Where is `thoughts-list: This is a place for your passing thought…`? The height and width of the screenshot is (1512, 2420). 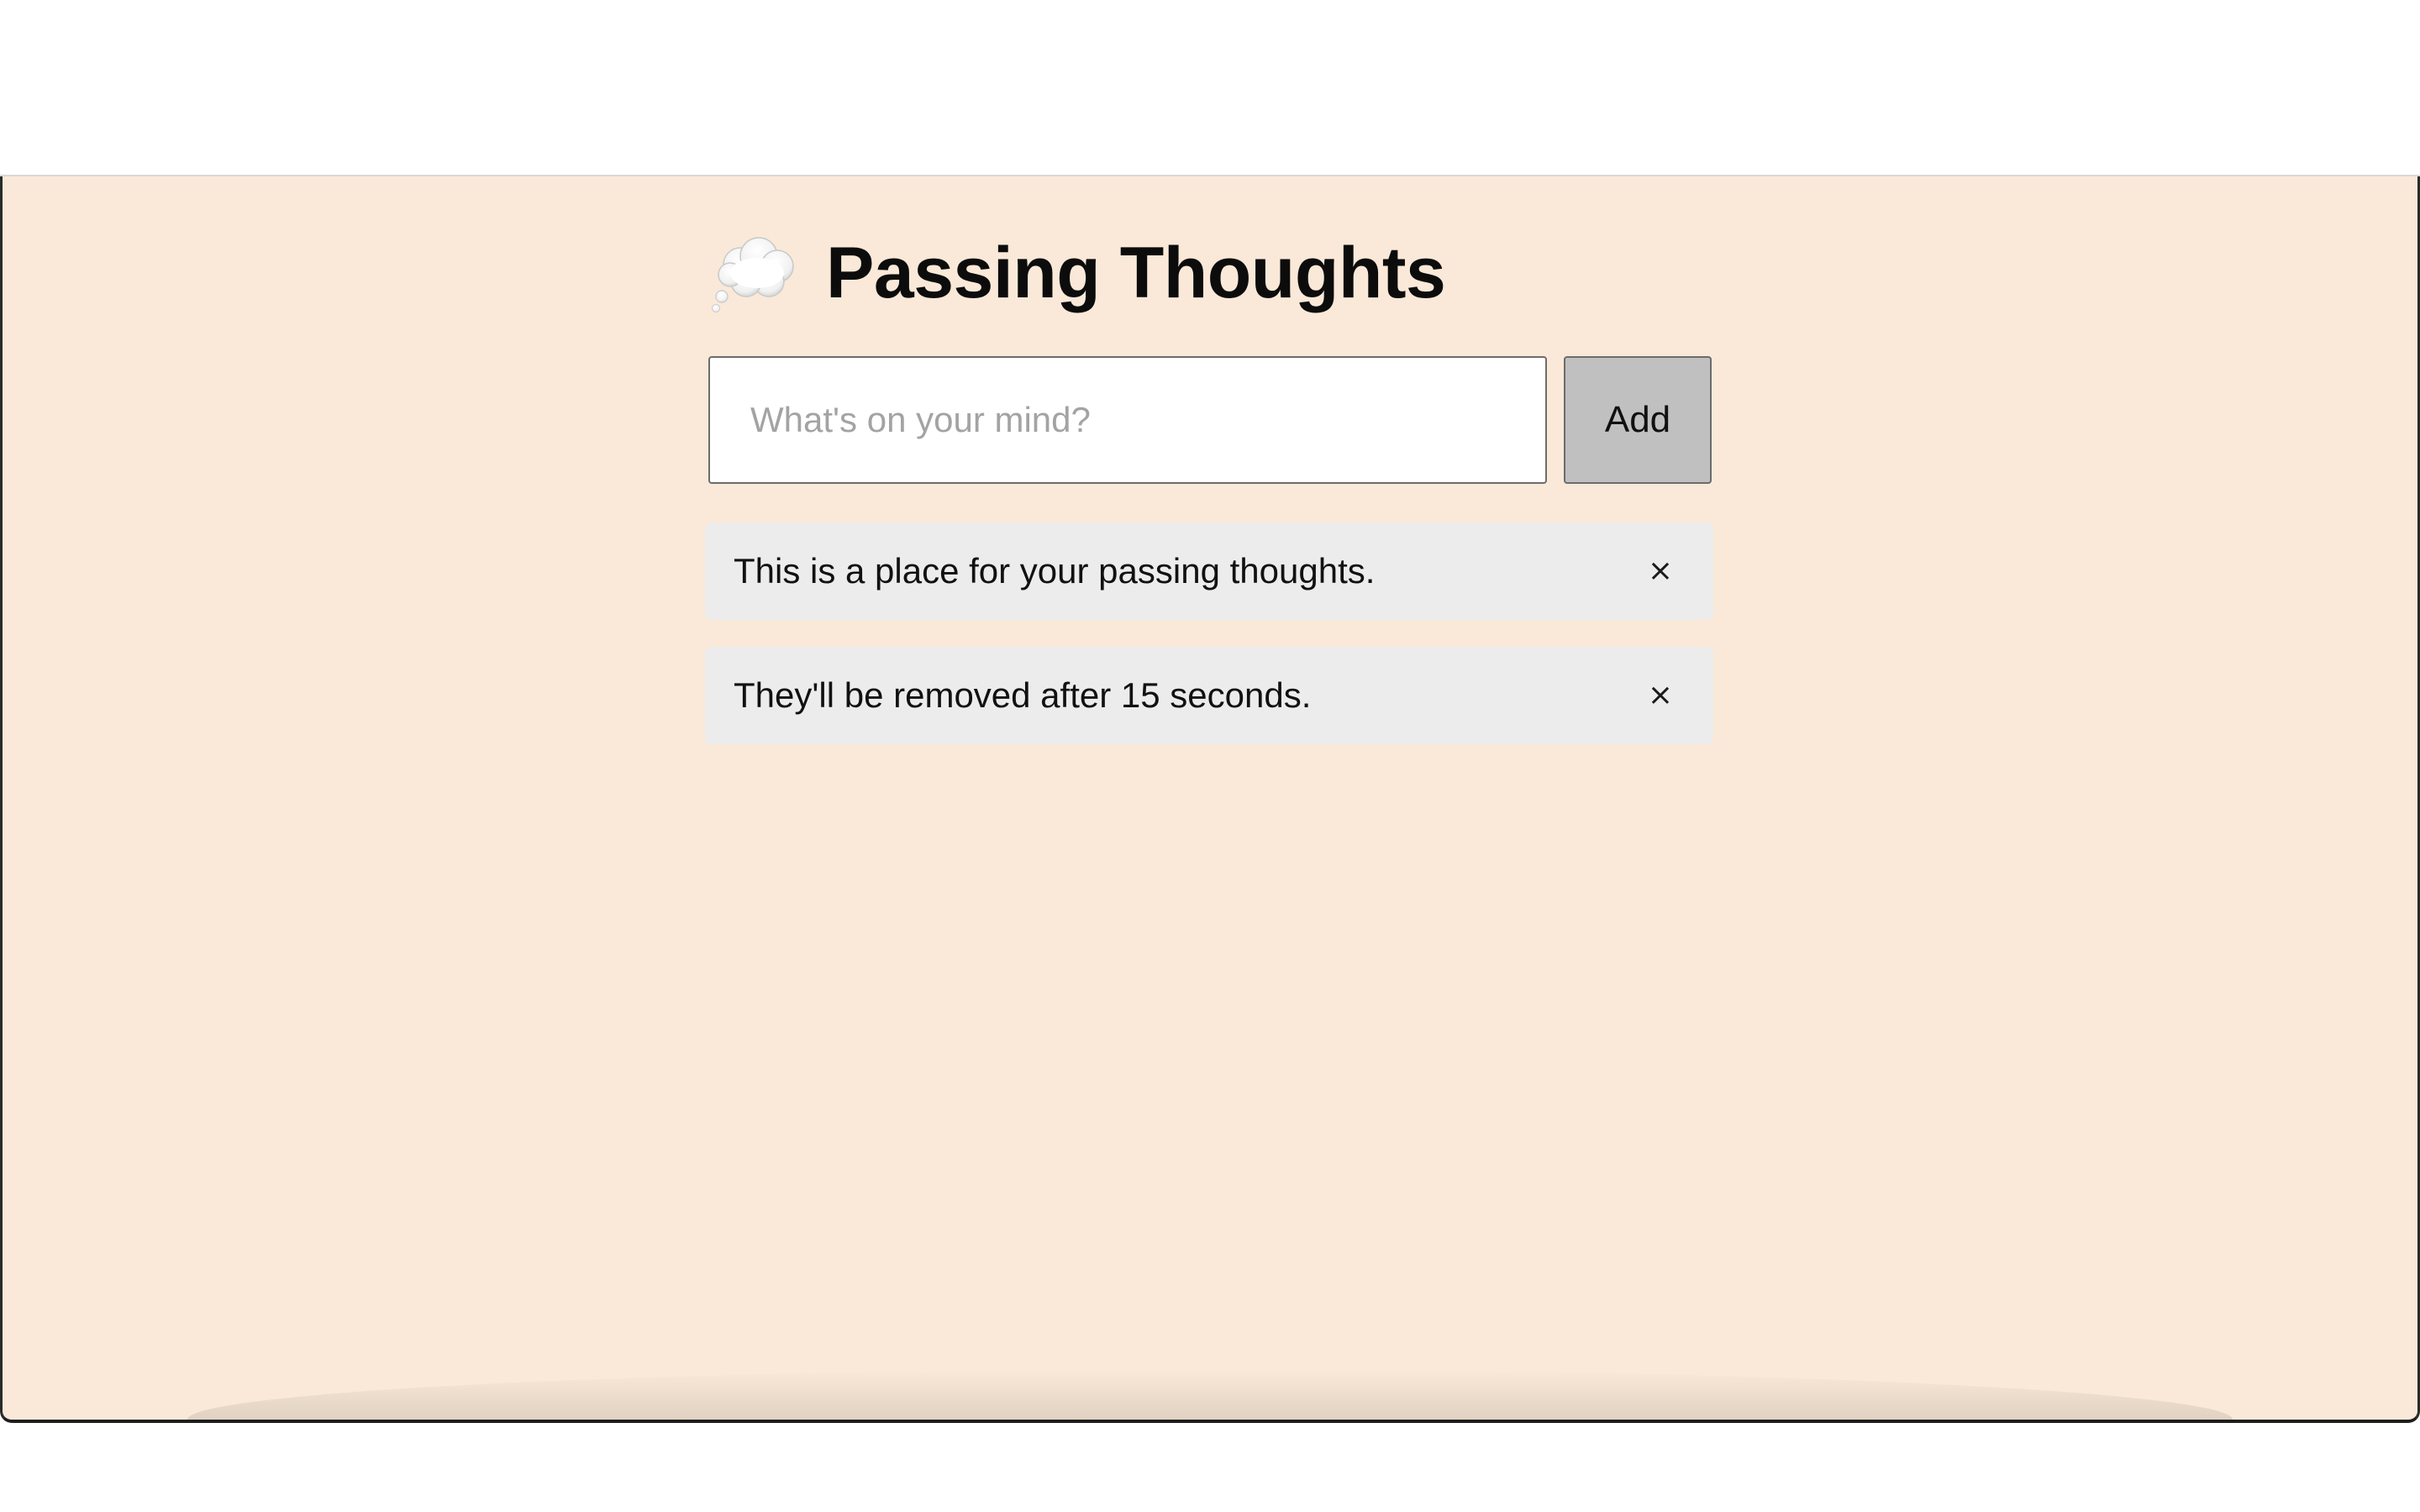
thoughts-list: This is a place for your passing thought… is located at coordinates (1209, 633).